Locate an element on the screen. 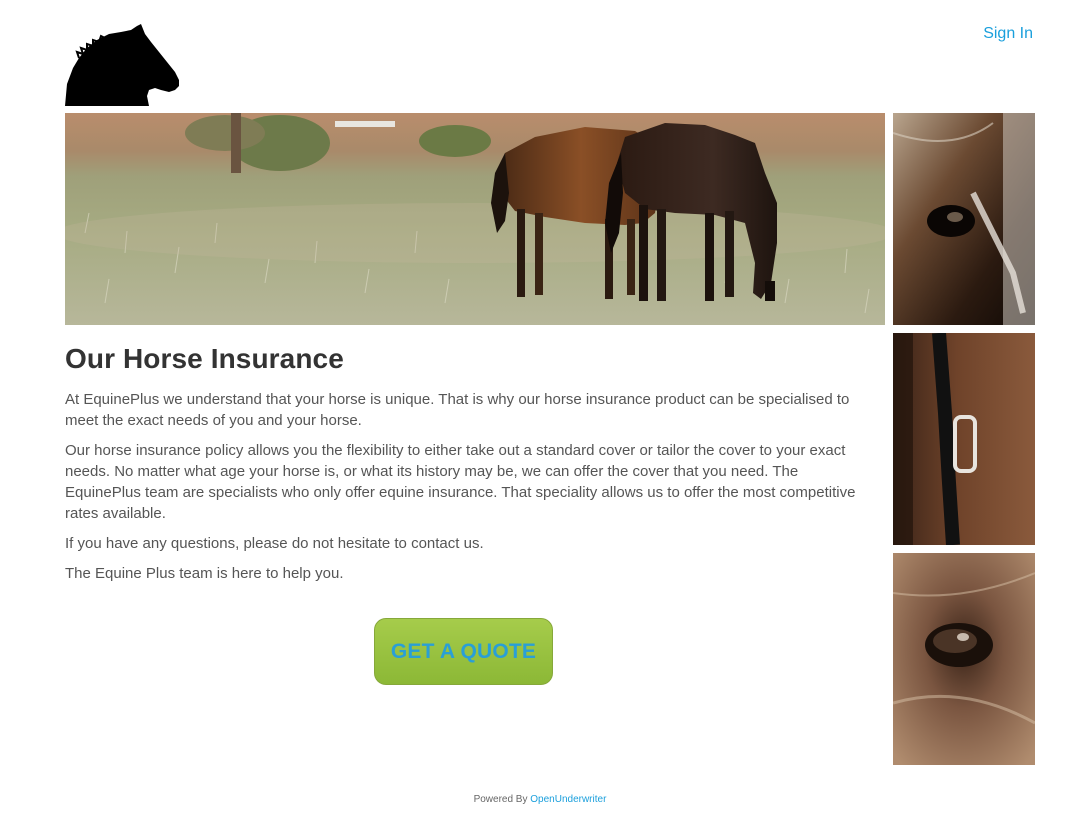 The height and width of the screenshot is (832, 1080). thumb-image-horse-eye-macro is located at coordinates (964, 659).